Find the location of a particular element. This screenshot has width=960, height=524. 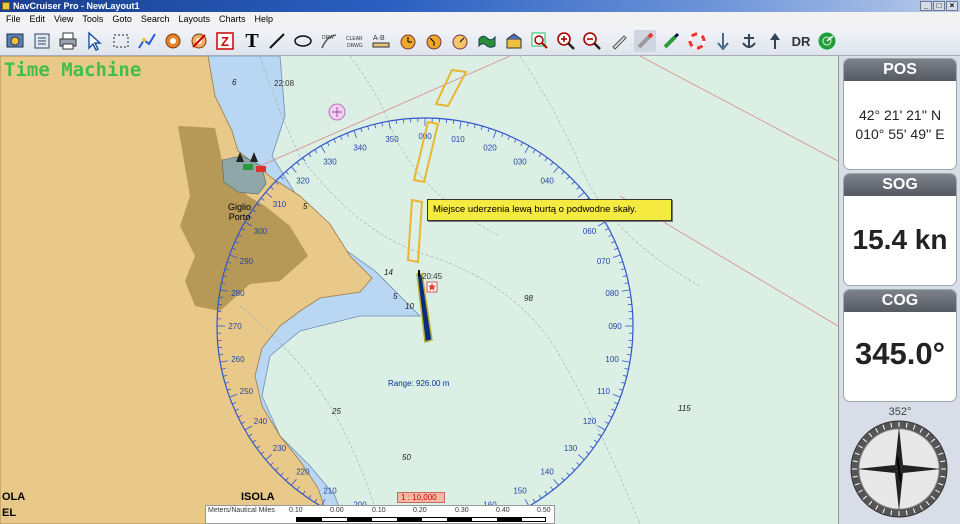

measure-ab-icon: A·B is located at coordinates (381, 41).